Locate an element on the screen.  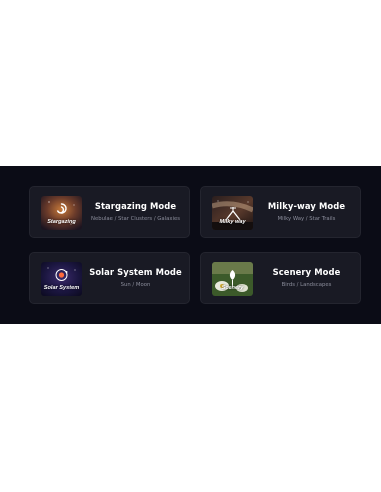
solar-system-thumbnail: Solar System is located at coordinates (61, 279).